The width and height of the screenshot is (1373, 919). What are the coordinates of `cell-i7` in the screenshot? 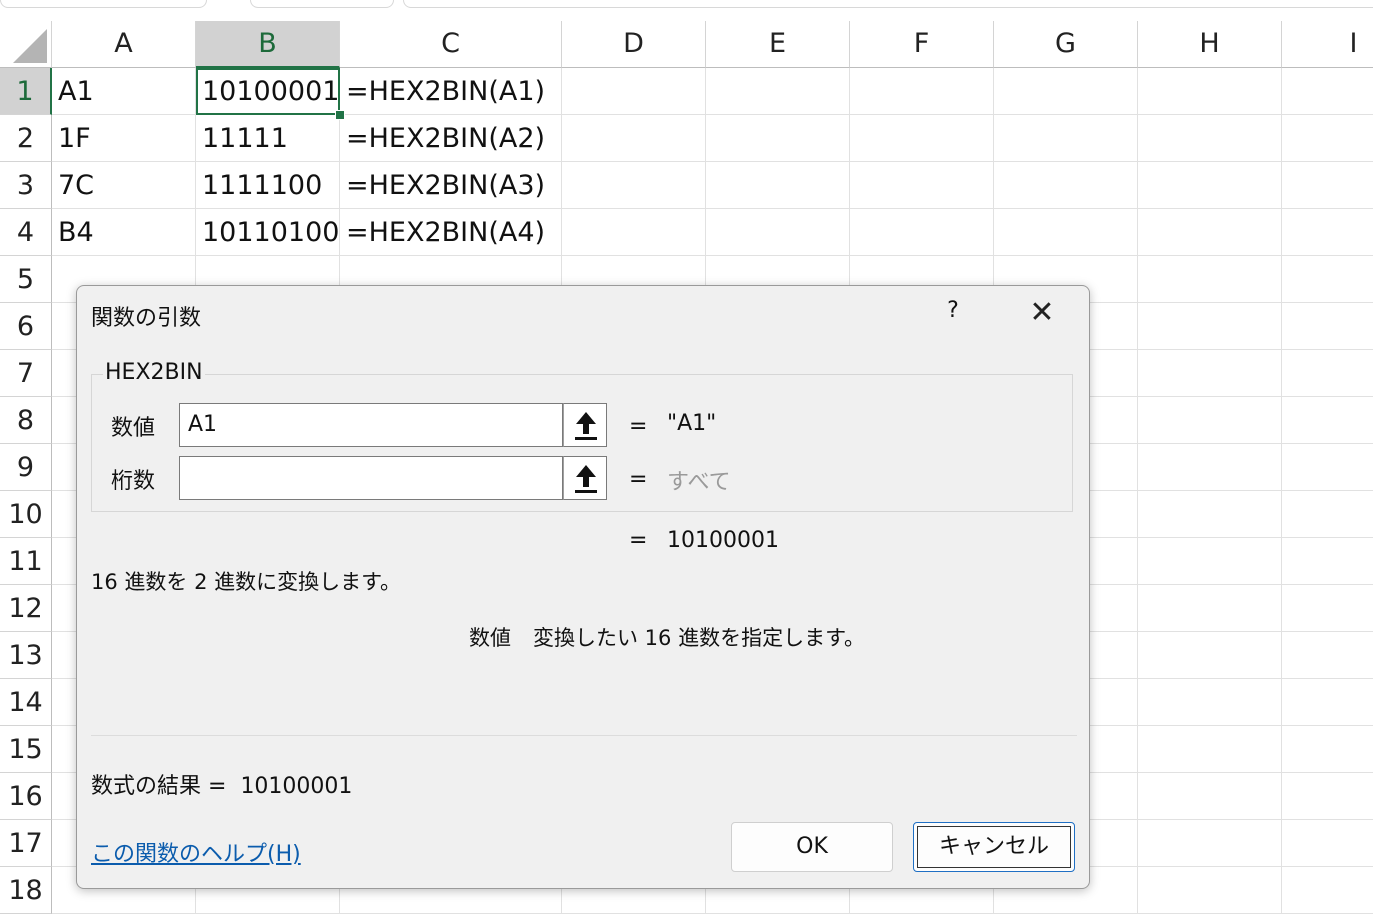 It's located at (1327, 373).